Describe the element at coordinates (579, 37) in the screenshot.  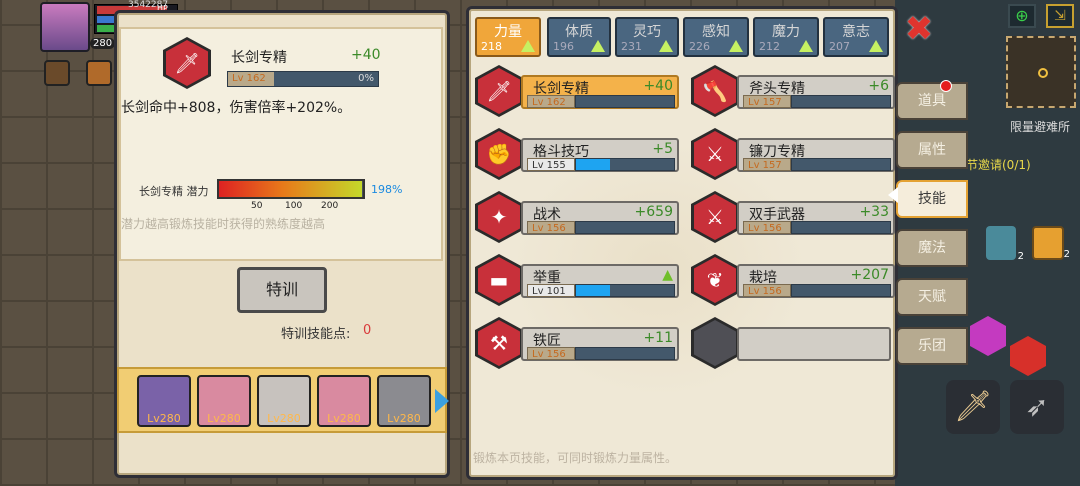
I see `attribute-tab: 体质 196` at that location.